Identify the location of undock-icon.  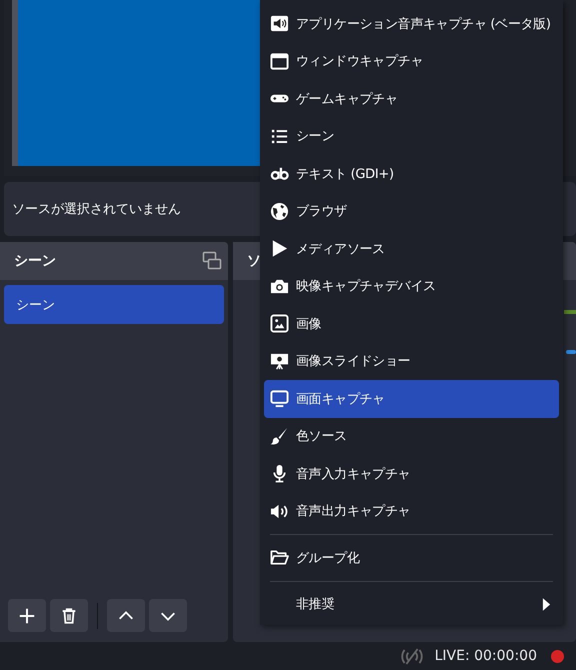
(212, 261).